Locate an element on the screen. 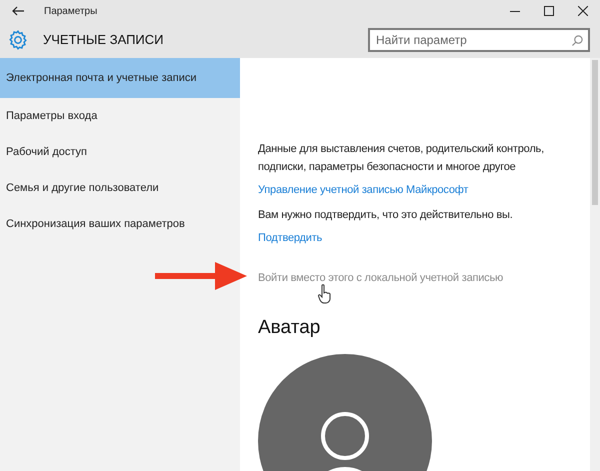 The image size is (600, 471). hand-cursor-icon is located at coordinates (325, 294).